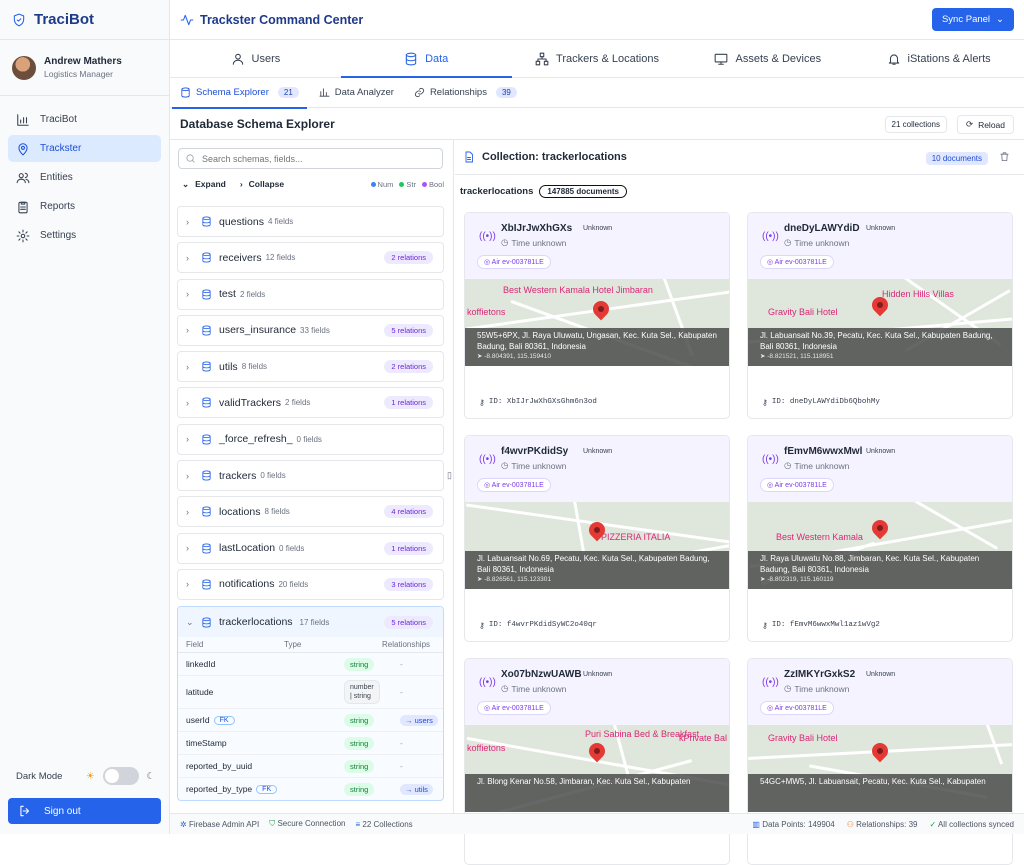  Describe the element at coordinates (362, 692) in the screenshot. I see `field-type: number | string` at that location.